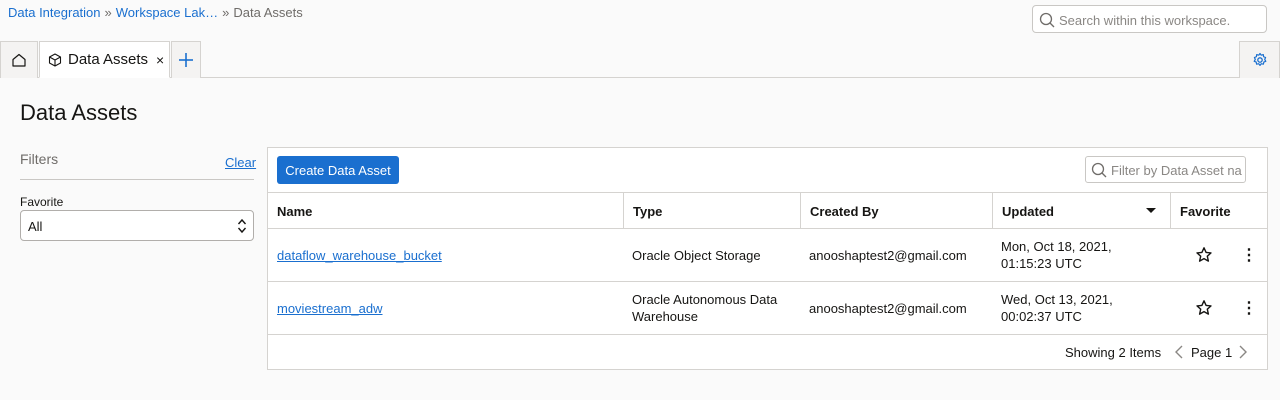  Describe the element at coordinates (55, 59) in the screenshot. I see `cube-icon` at that location.